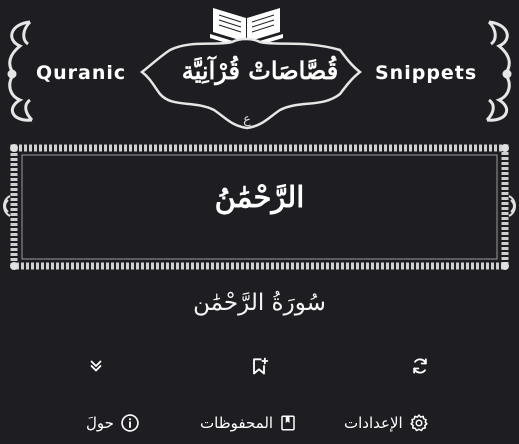 Image resolution: width=519 pixels, height=444 pixels. What do you see at coordinates (259, 197) in the screenshot?
I see `verse-text: الرَّحْمَٰنُ` at bounding box center [259, 197].